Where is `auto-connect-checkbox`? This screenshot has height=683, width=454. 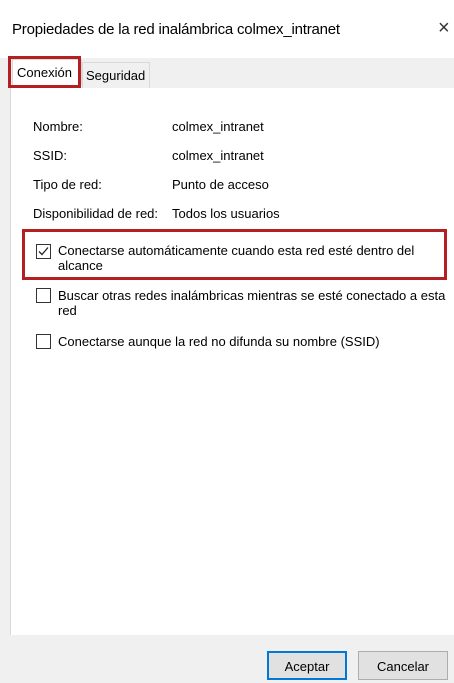
auto-connect-checkbox is located at coordinates (43, 251).